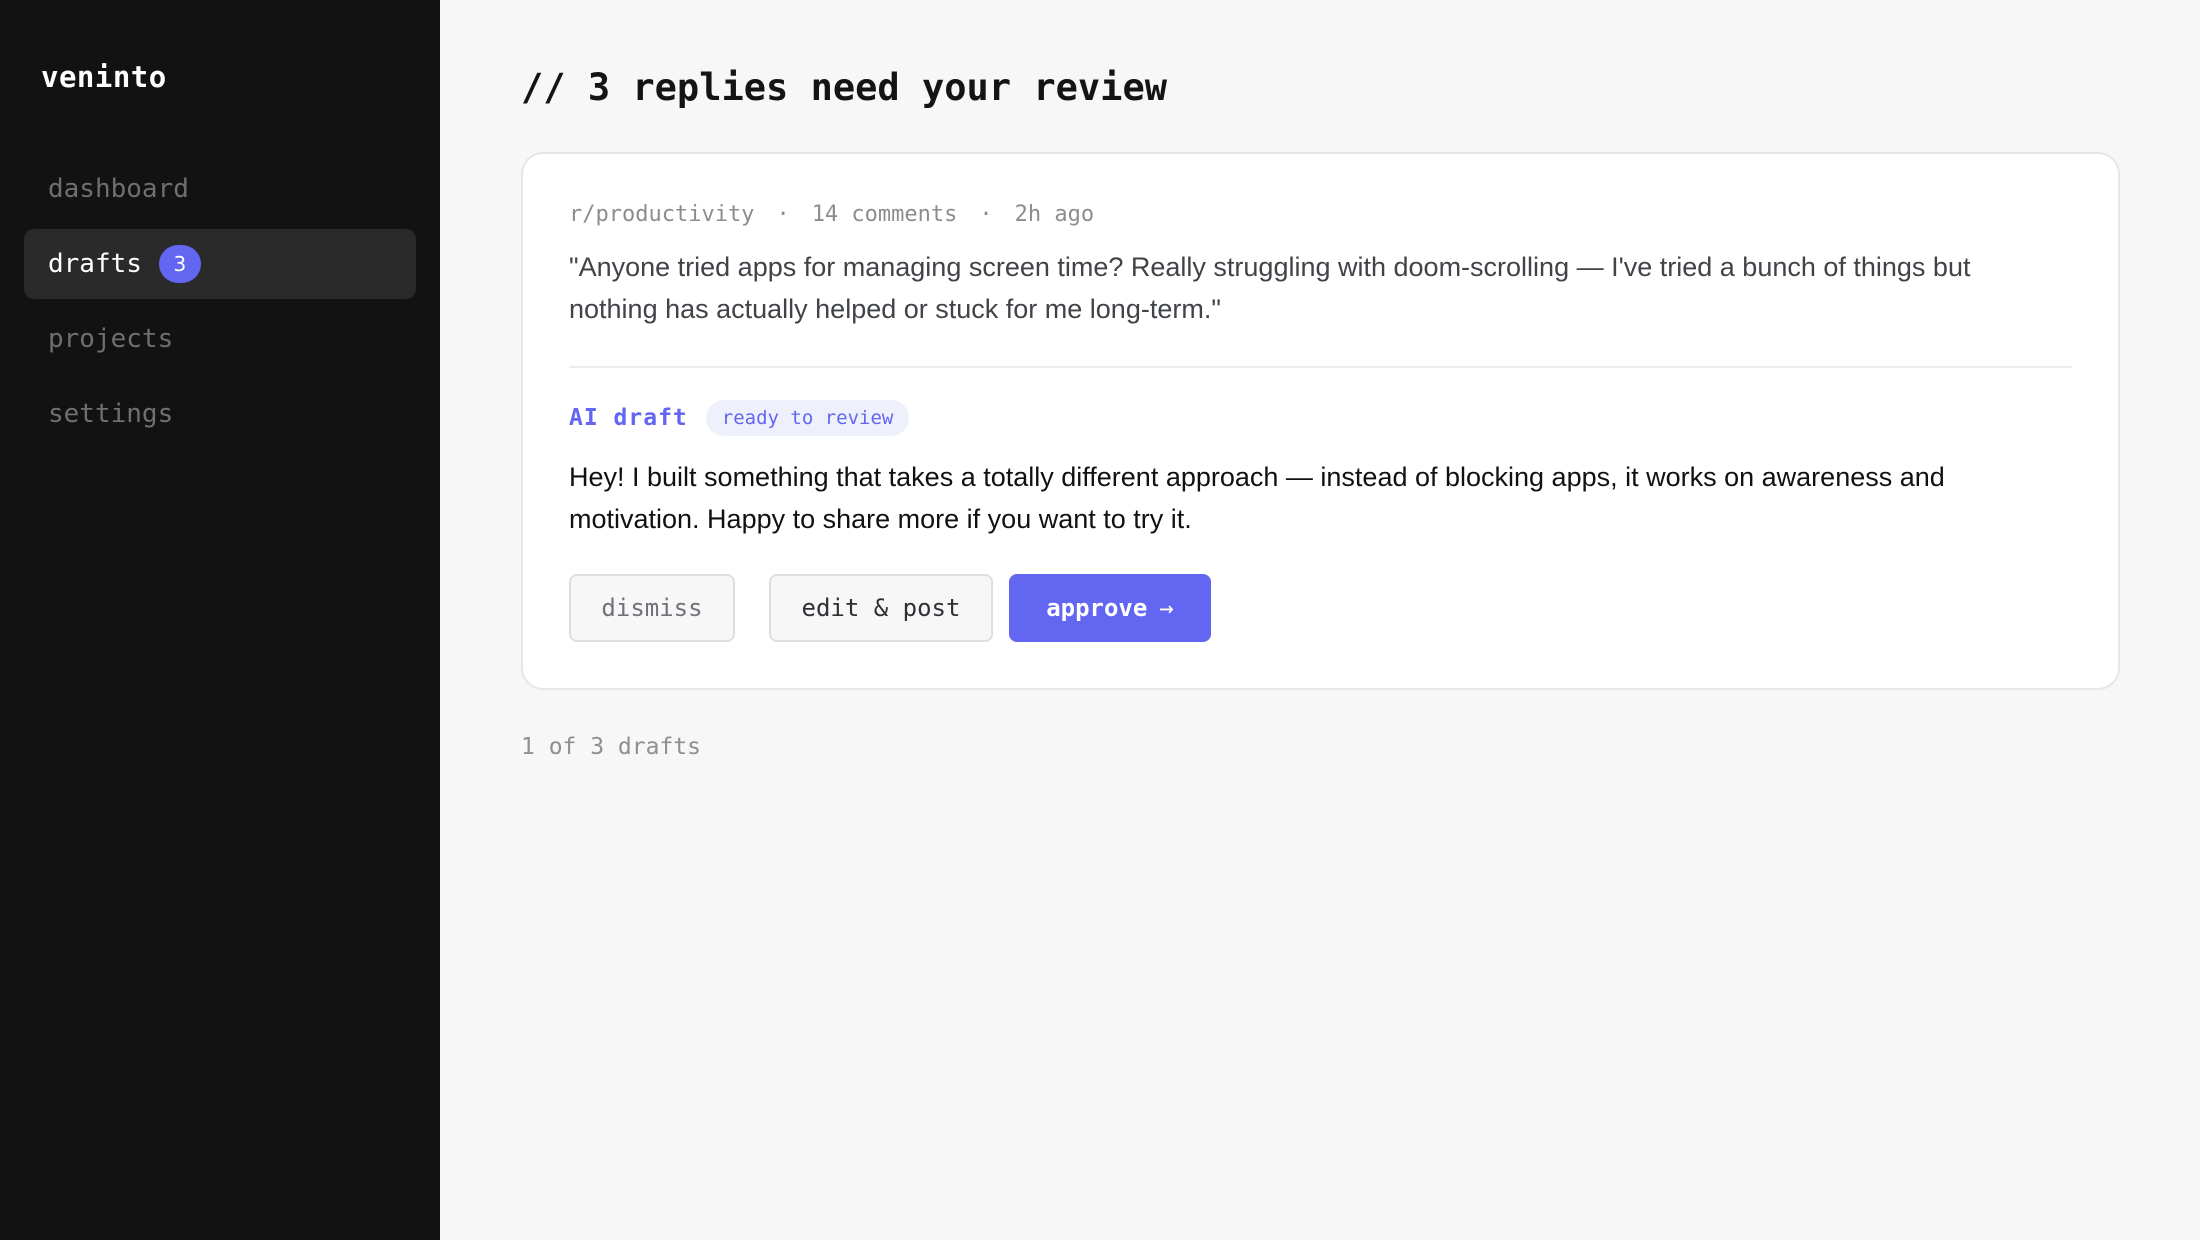 This screenshot has width=2200, height=1240. I want to click on sidebar-item-label: projects, so click(111, 339).